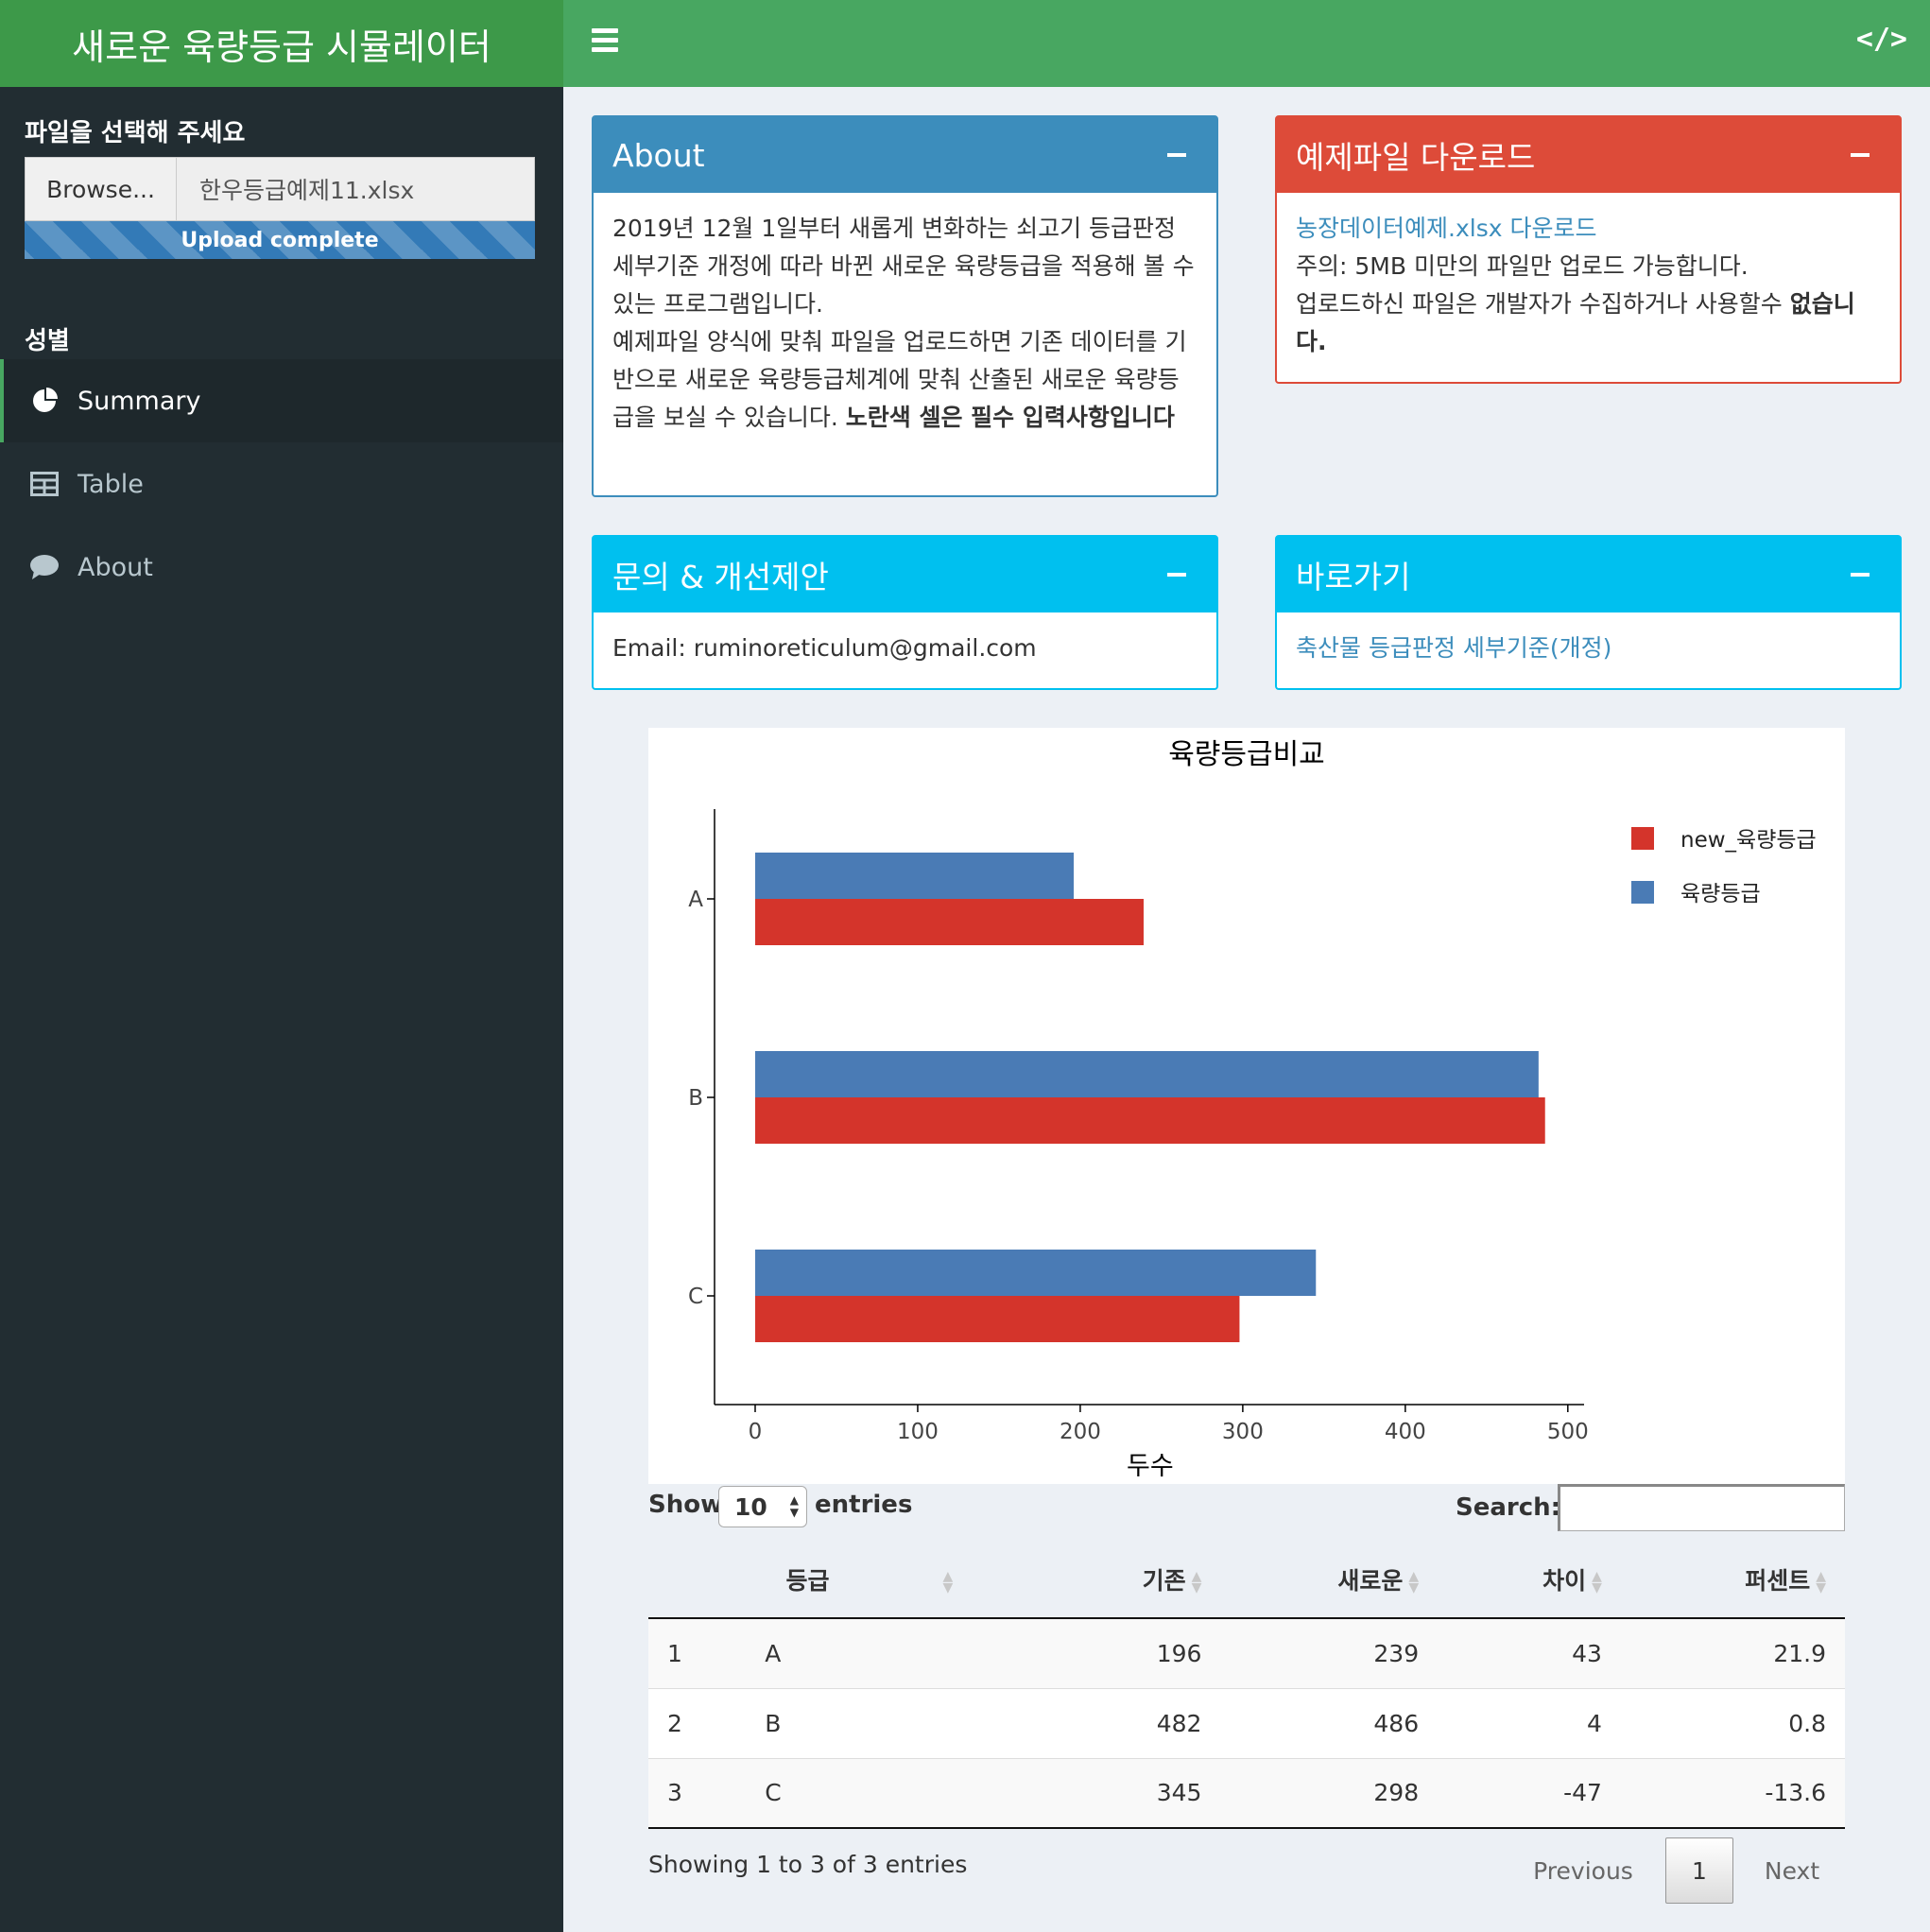 The height and width of the screenshot is (1932, 1930). Describe the element at coordinates (807, 1581) in the screenshot. I see `column-header-label: 등급` at that location.